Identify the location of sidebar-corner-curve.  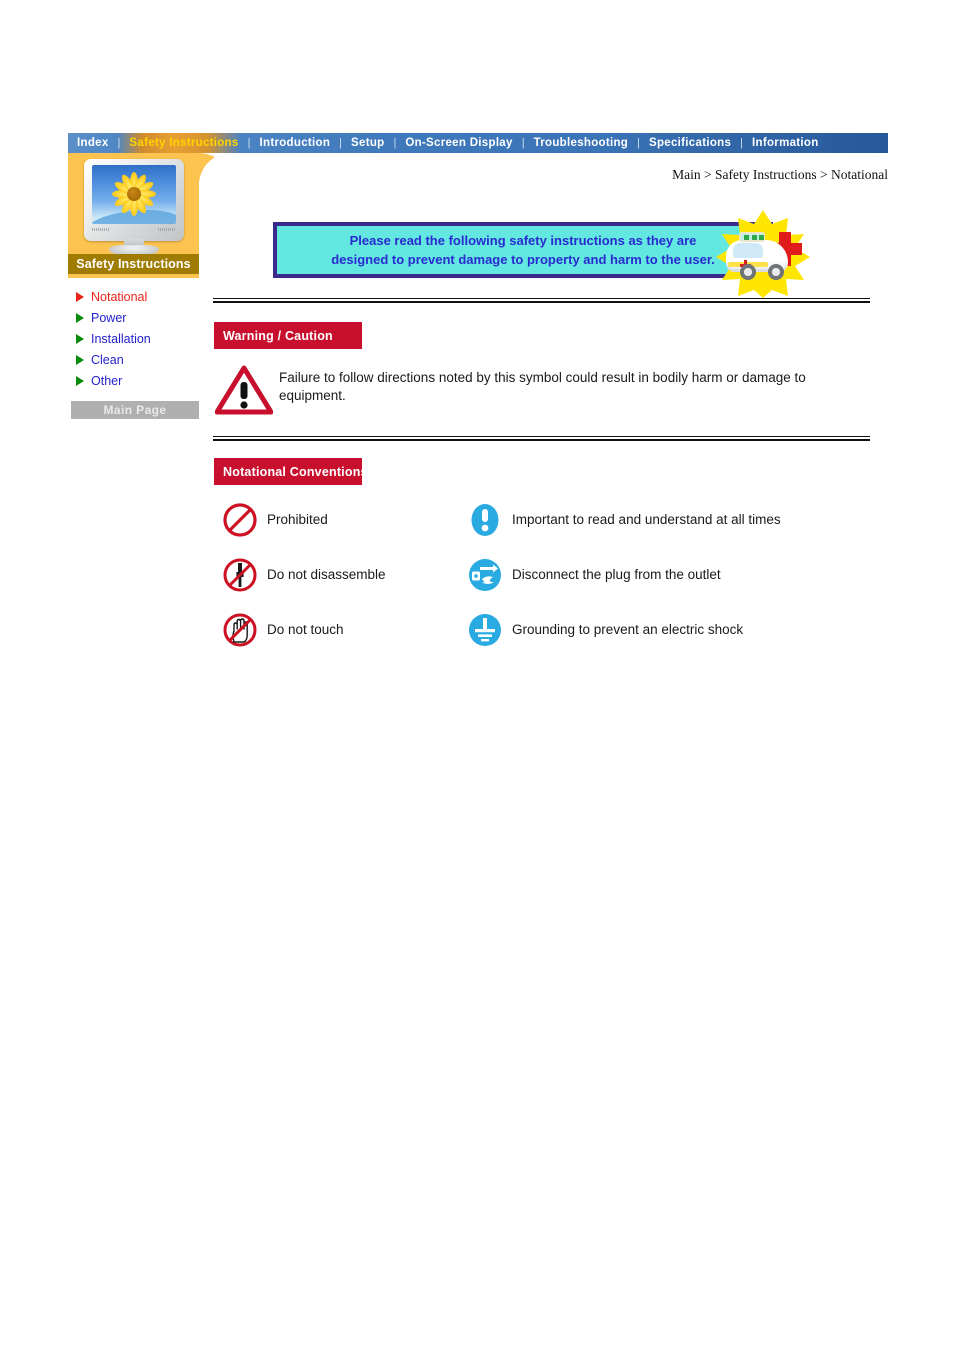
(215, 169).